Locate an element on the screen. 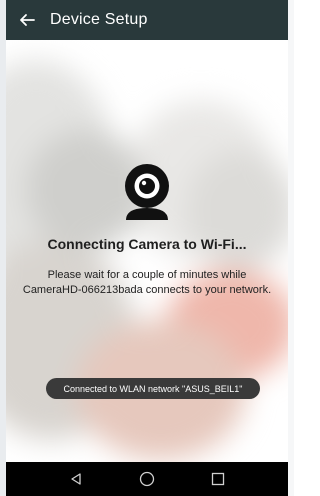 The image size is (320, 496). app-bar: Device Setup is located at coordinates (147, 20).